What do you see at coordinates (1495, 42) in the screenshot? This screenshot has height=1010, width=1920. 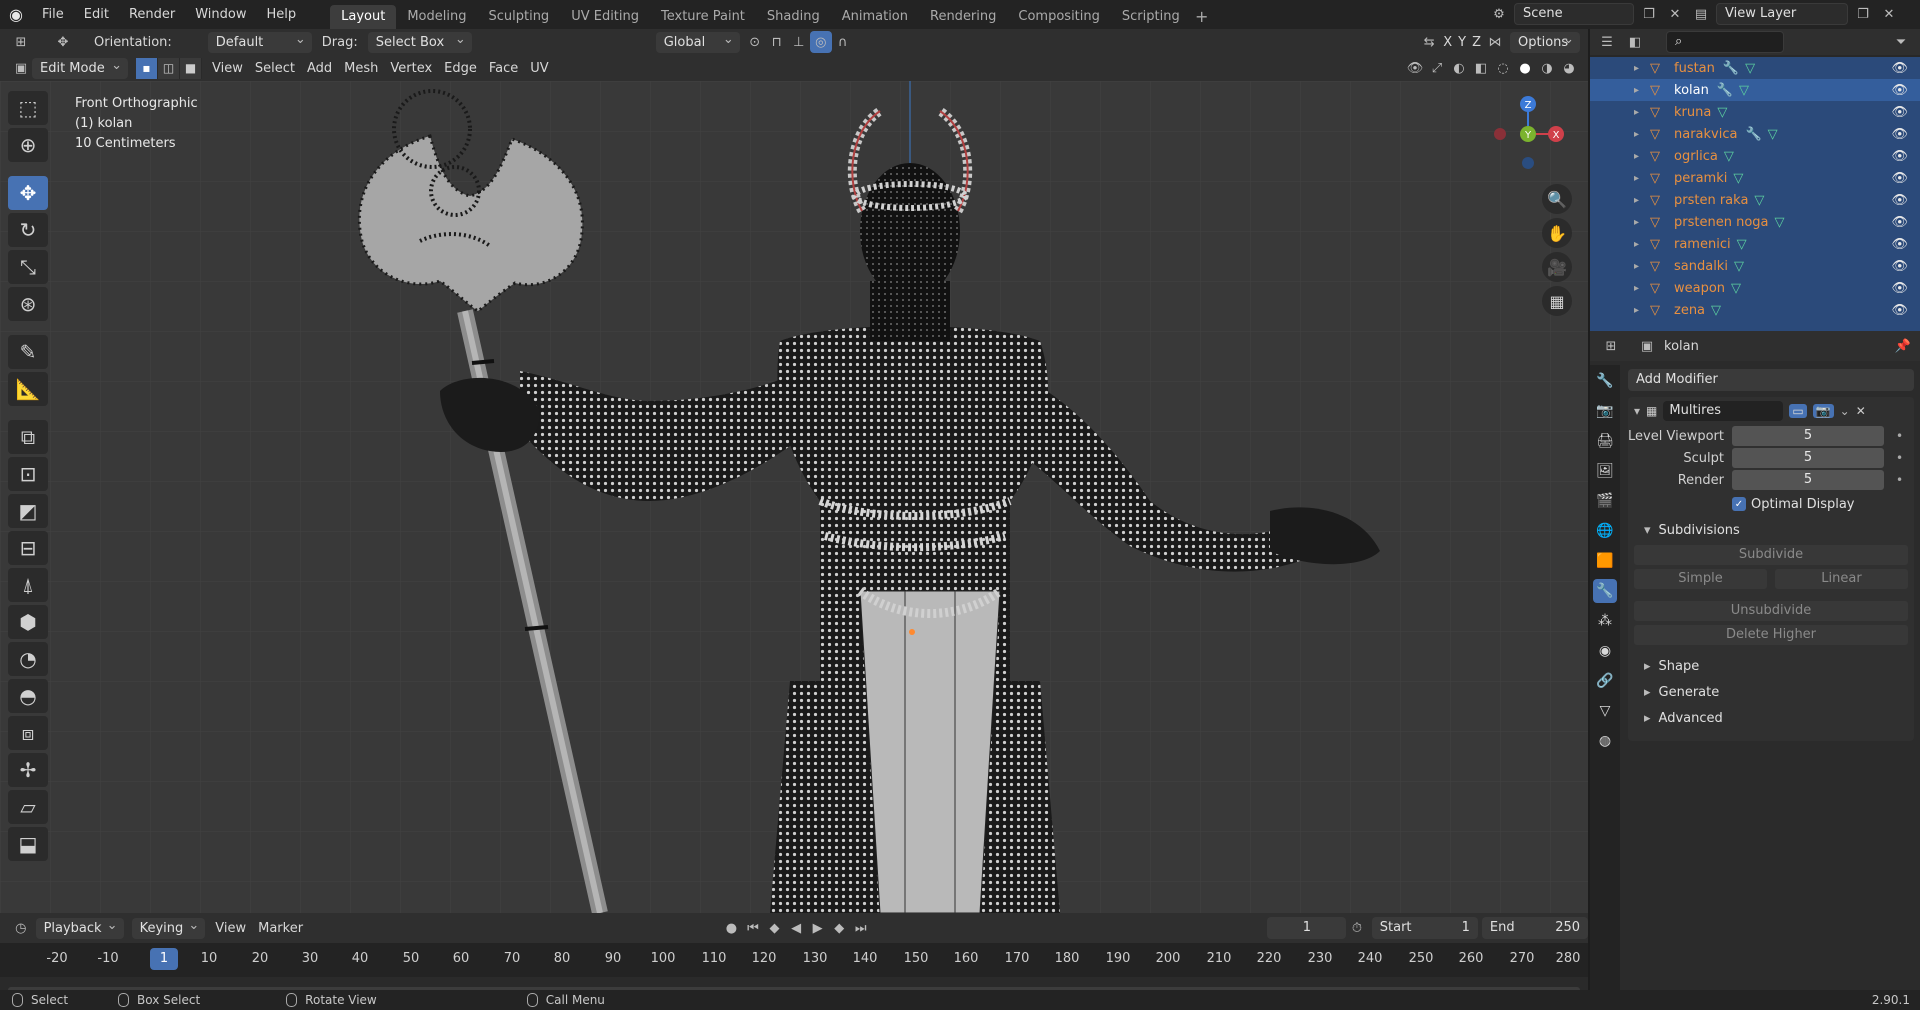 I see `auto-merge-icon: ⋈` at bounding box center [1495, 42].